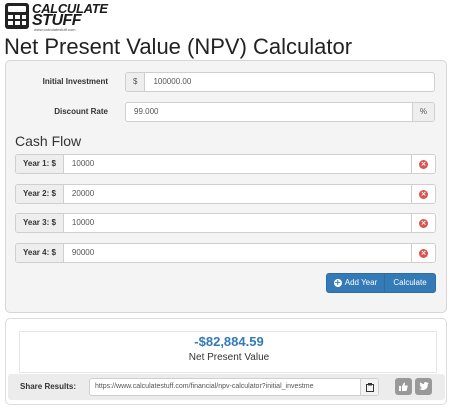 The width and height of the screenshot is (450, 409). I want to click on twitter-icon, so click(423, 386).